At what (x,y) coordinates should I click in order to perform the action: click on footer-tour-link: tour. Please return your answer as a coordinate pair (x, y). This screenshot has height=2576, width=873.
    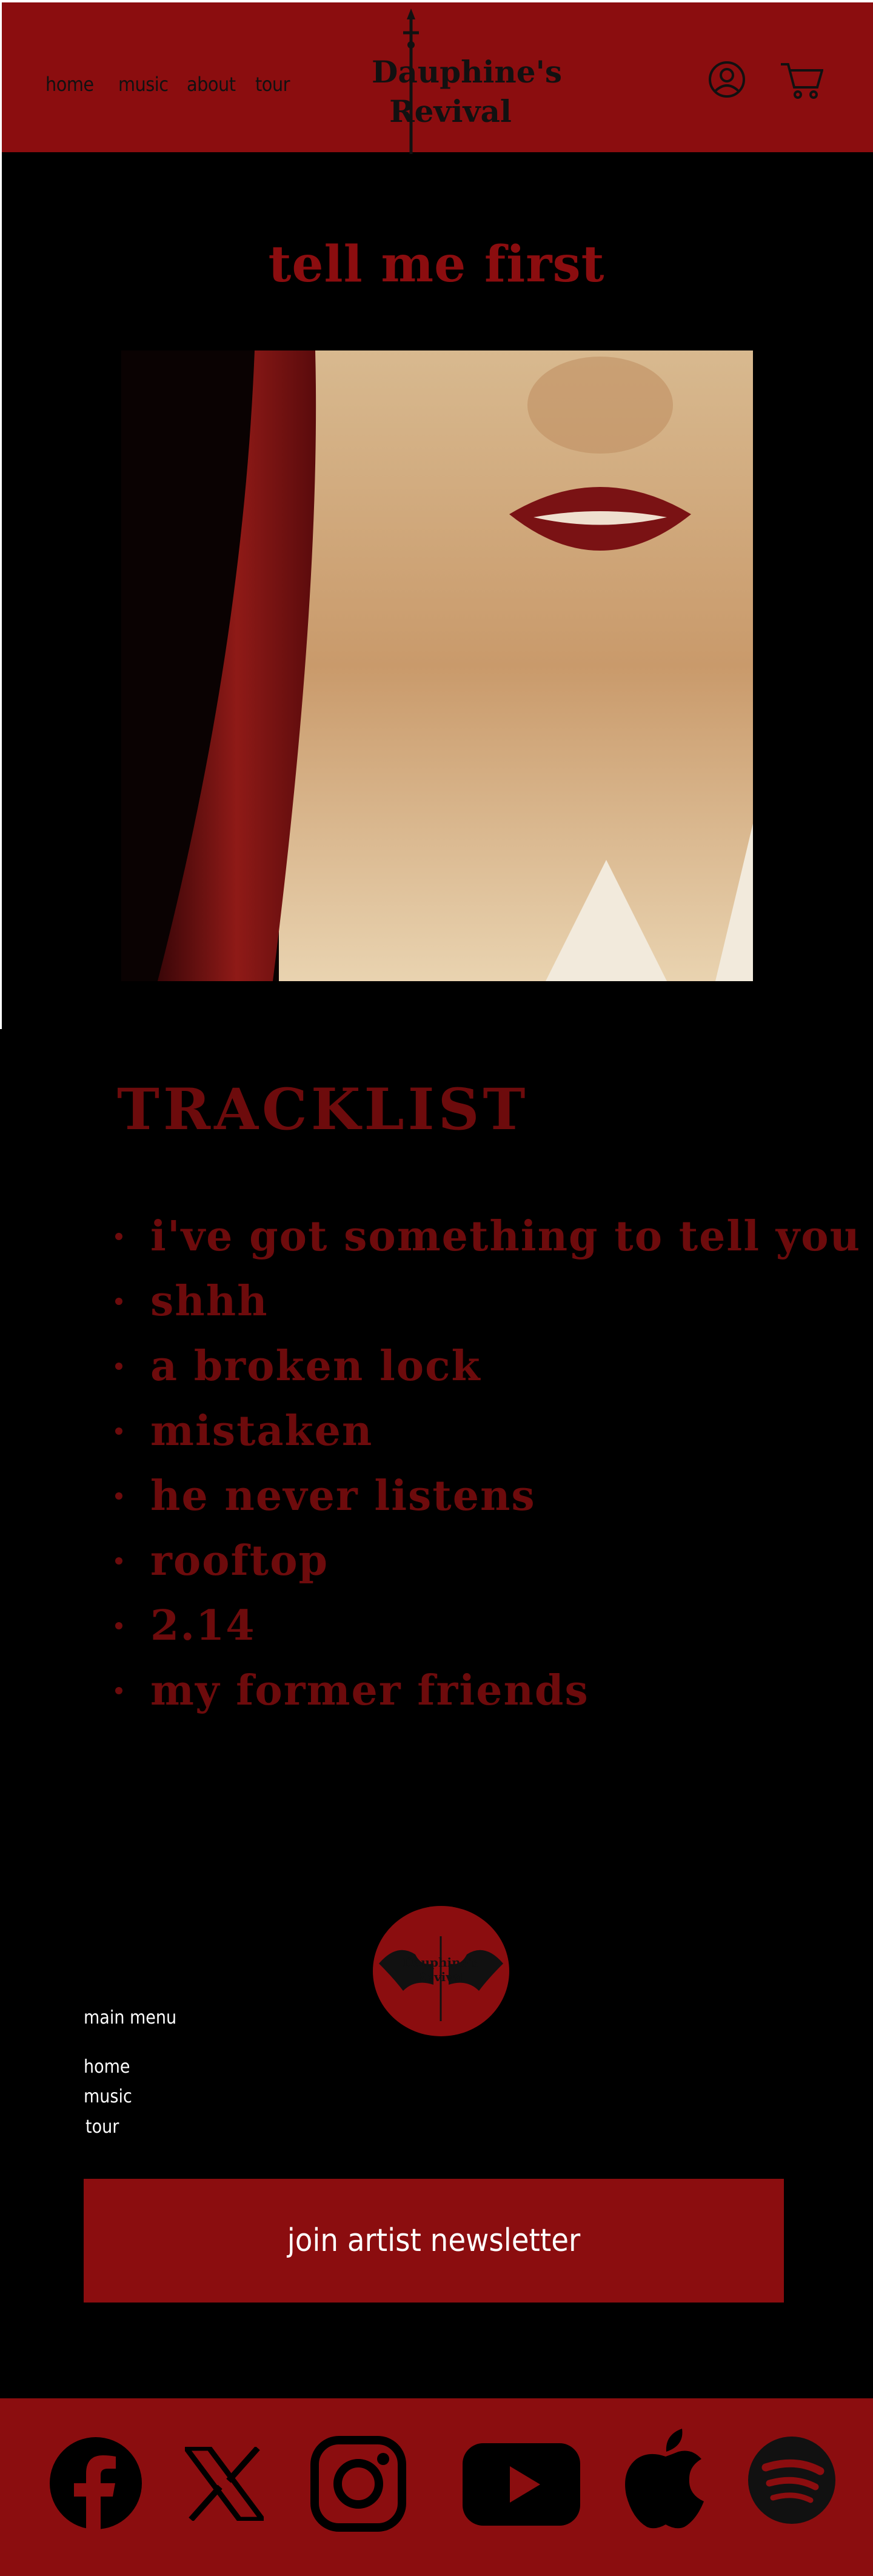
    Looking at the image, I should click on (102, 2127).